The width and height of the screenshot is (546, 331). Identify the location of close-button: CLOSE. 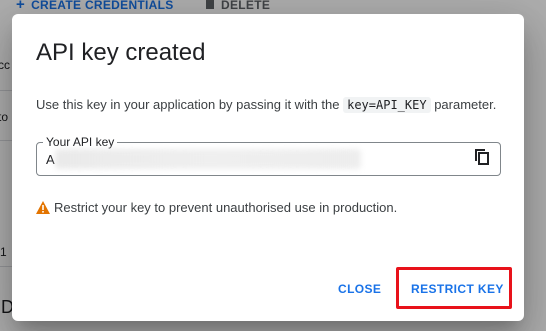
(359, 289).